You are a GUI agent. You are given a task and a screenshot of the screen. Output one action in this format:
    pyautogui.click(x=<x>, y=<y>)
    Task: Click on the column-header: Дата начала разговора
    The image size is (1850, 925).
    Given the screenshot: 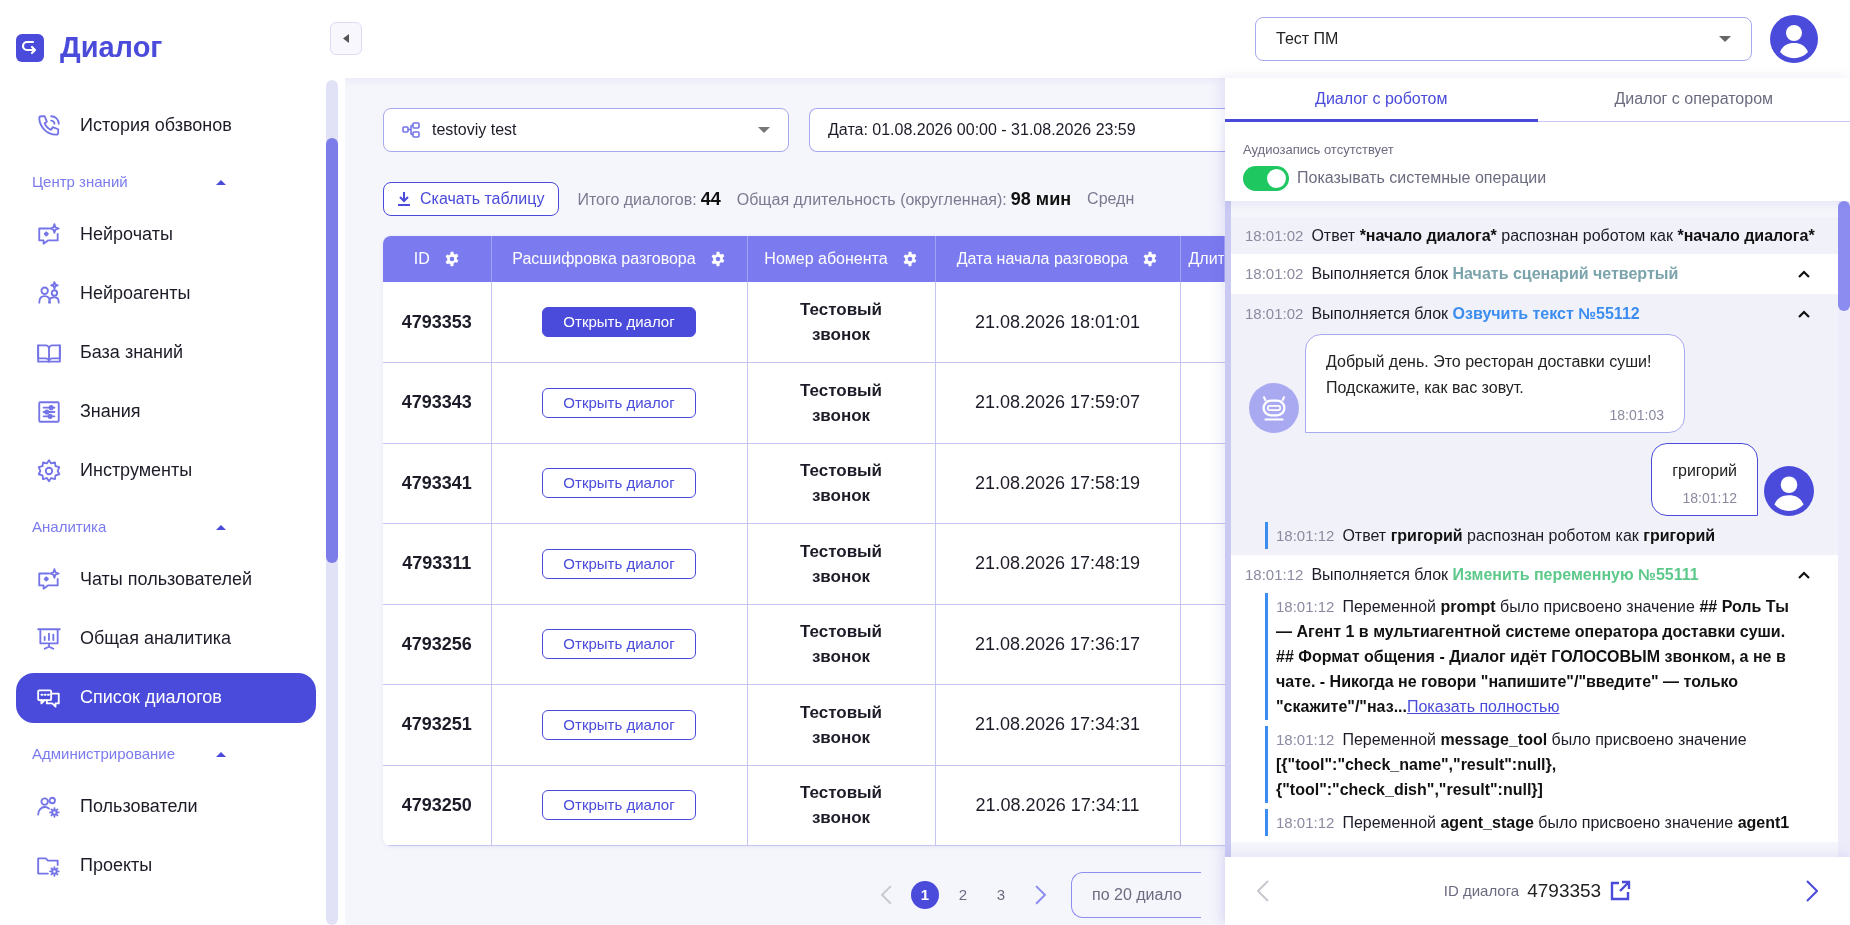 What is the action you would take?
    pyautogui.click(x=1057, y=259)
    